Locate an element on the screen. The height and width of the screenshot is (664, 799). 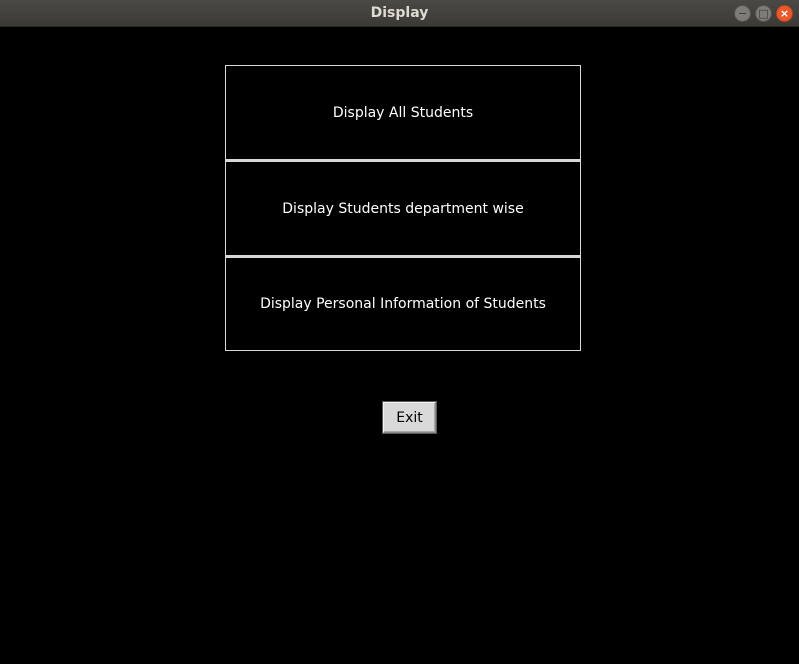
display-personal-info-button: Display Personal Information of Students is located at coordinates (403, 303).